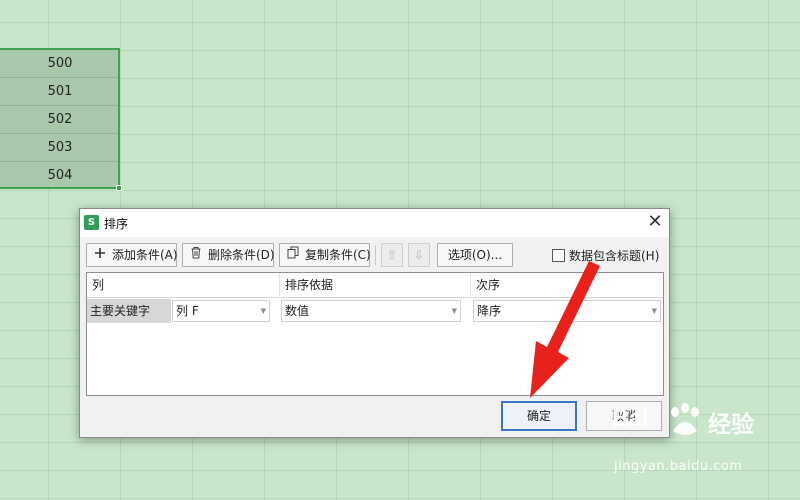  I want to click on add-condition-button: 添加条件(A), so click(132, 255).